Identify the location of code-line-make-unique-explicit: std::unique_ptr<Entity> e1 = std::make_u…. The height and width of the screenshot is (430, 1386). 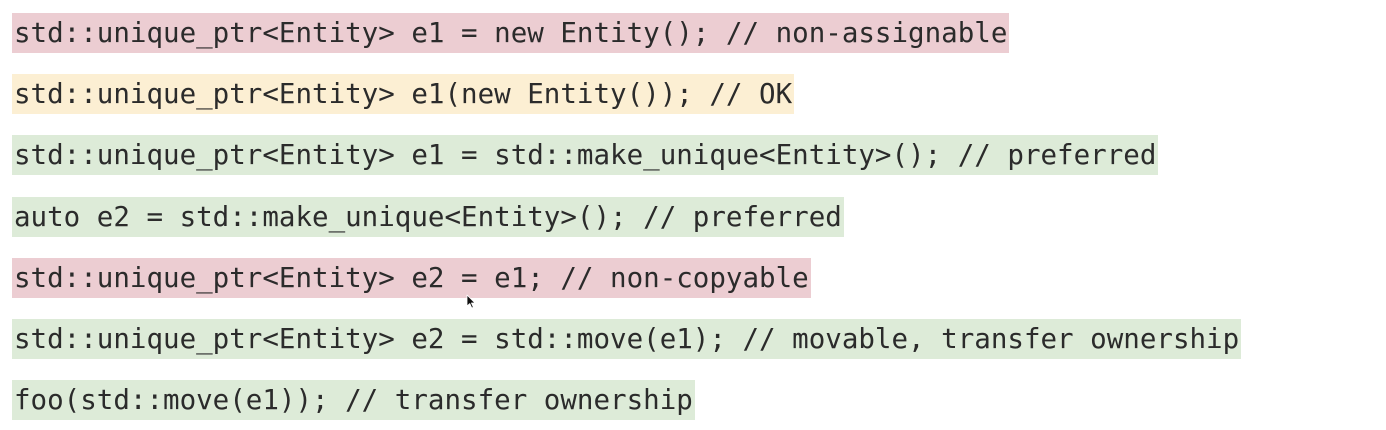
(585, 155).